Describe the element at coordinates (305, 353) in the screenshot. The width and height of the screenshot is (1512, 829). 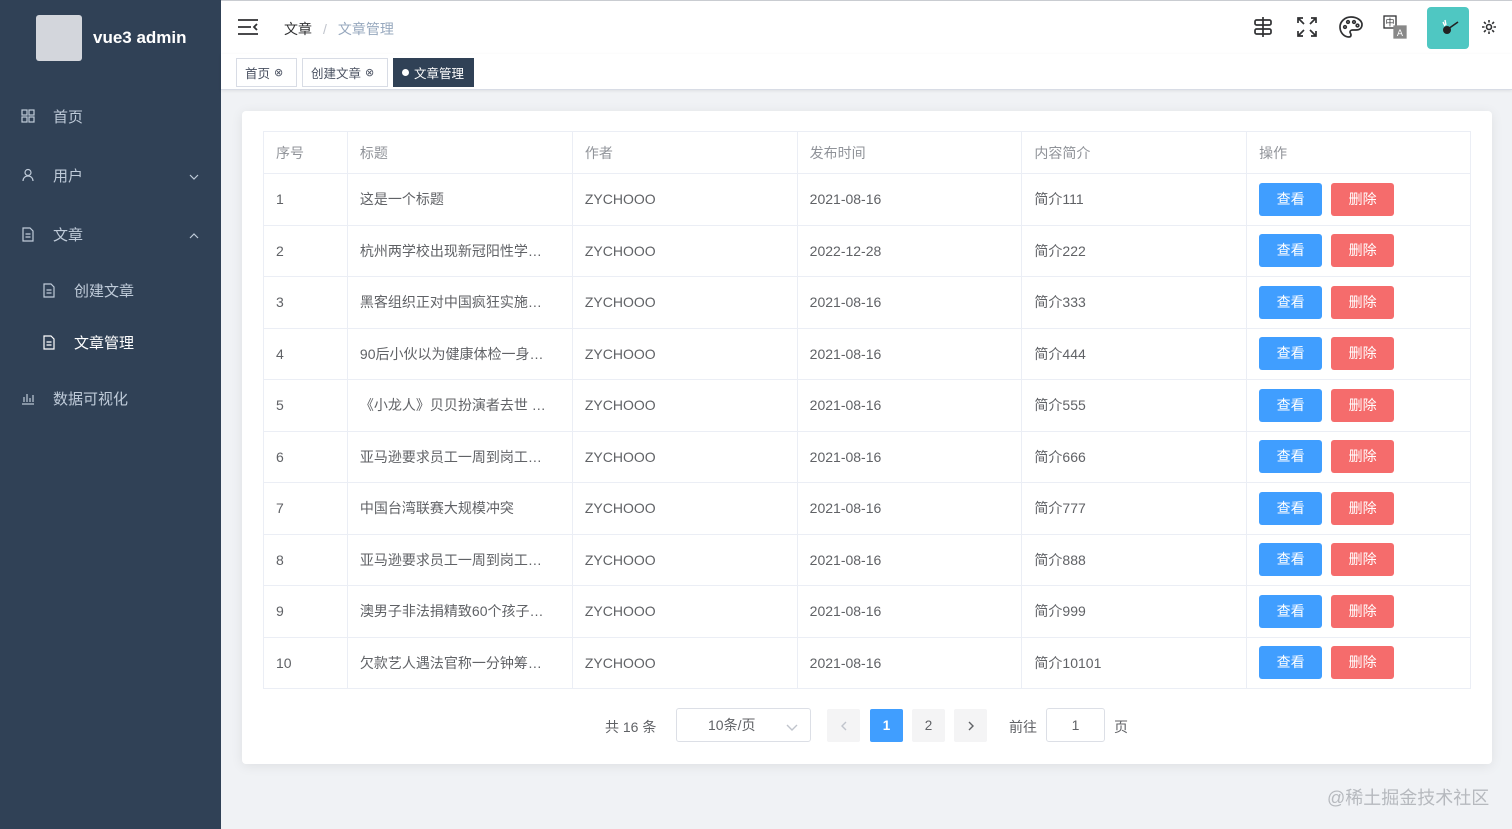
I see `cell-index: 4` at that location.